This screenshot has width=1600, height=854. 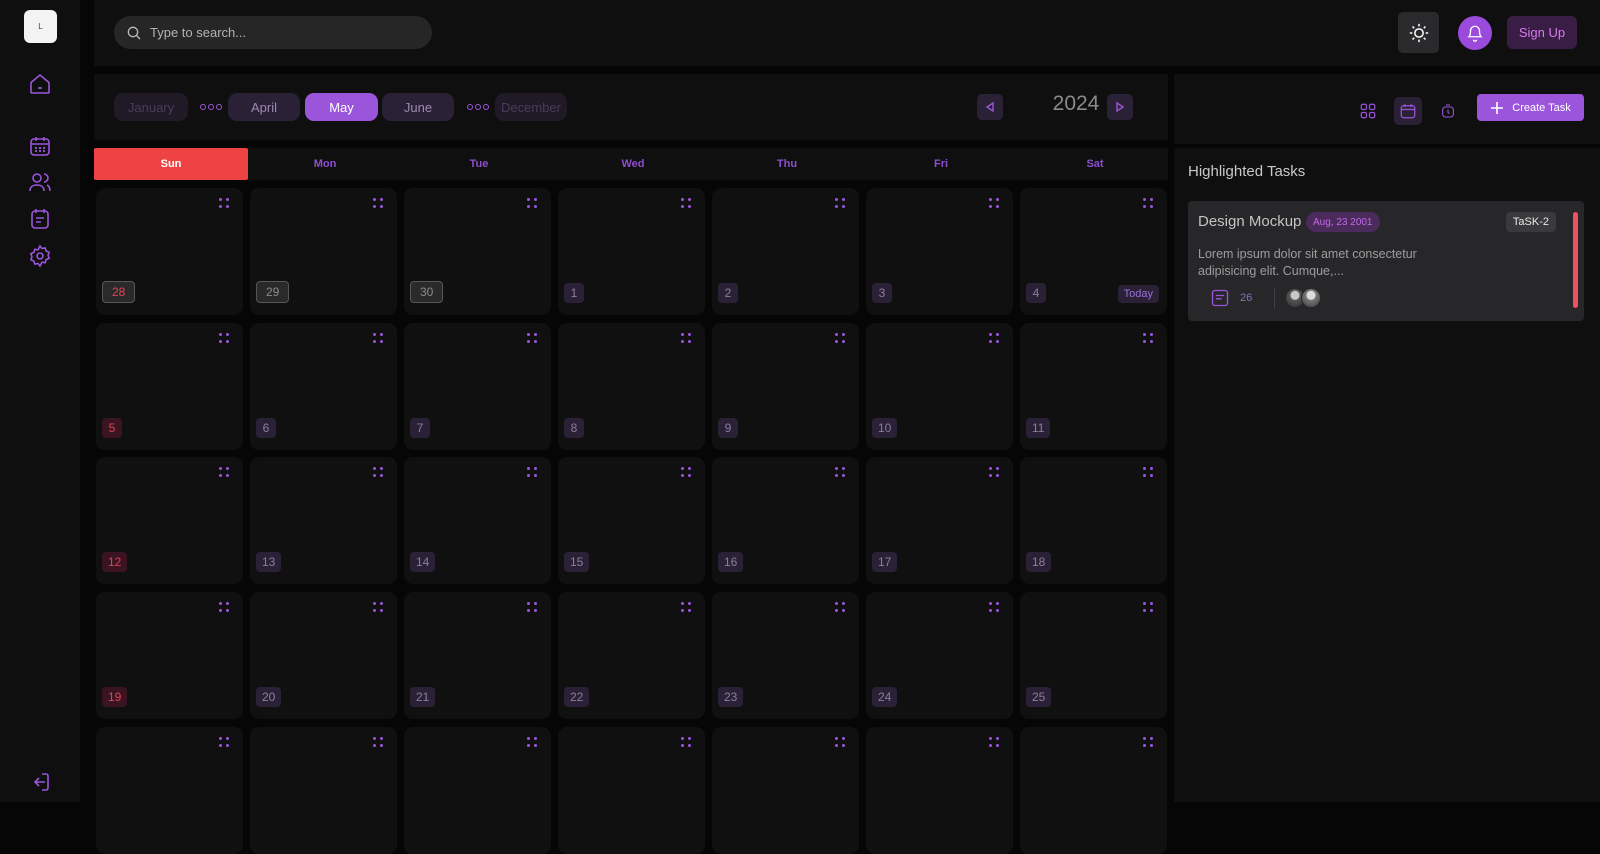 I want to click on avatar, so click(x=1311, y=298).